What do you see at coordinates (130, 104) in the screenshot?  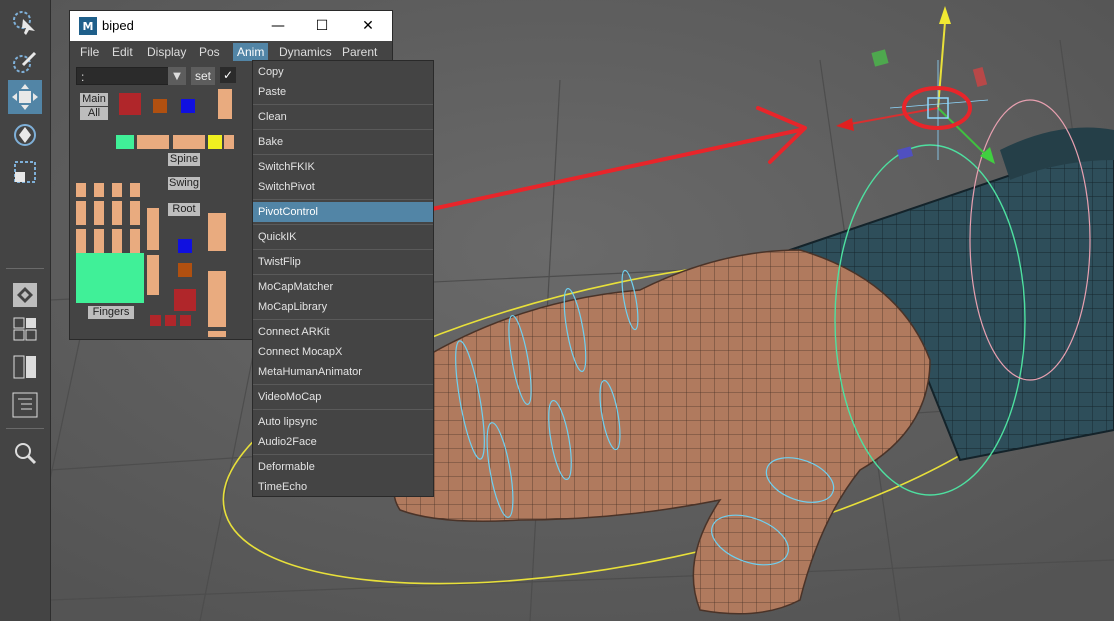 I see `head-controller` at bounding box center [130, 104].